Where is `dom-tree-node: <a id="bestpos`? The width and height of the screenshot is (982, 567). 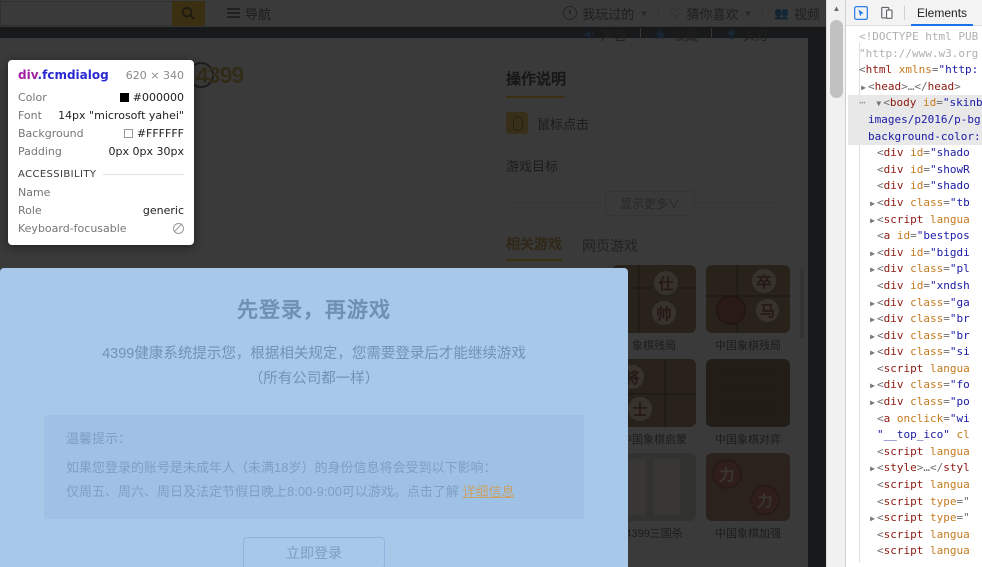
dom-tree-node: <a id="bestpos is located at coordinates (915, 236).